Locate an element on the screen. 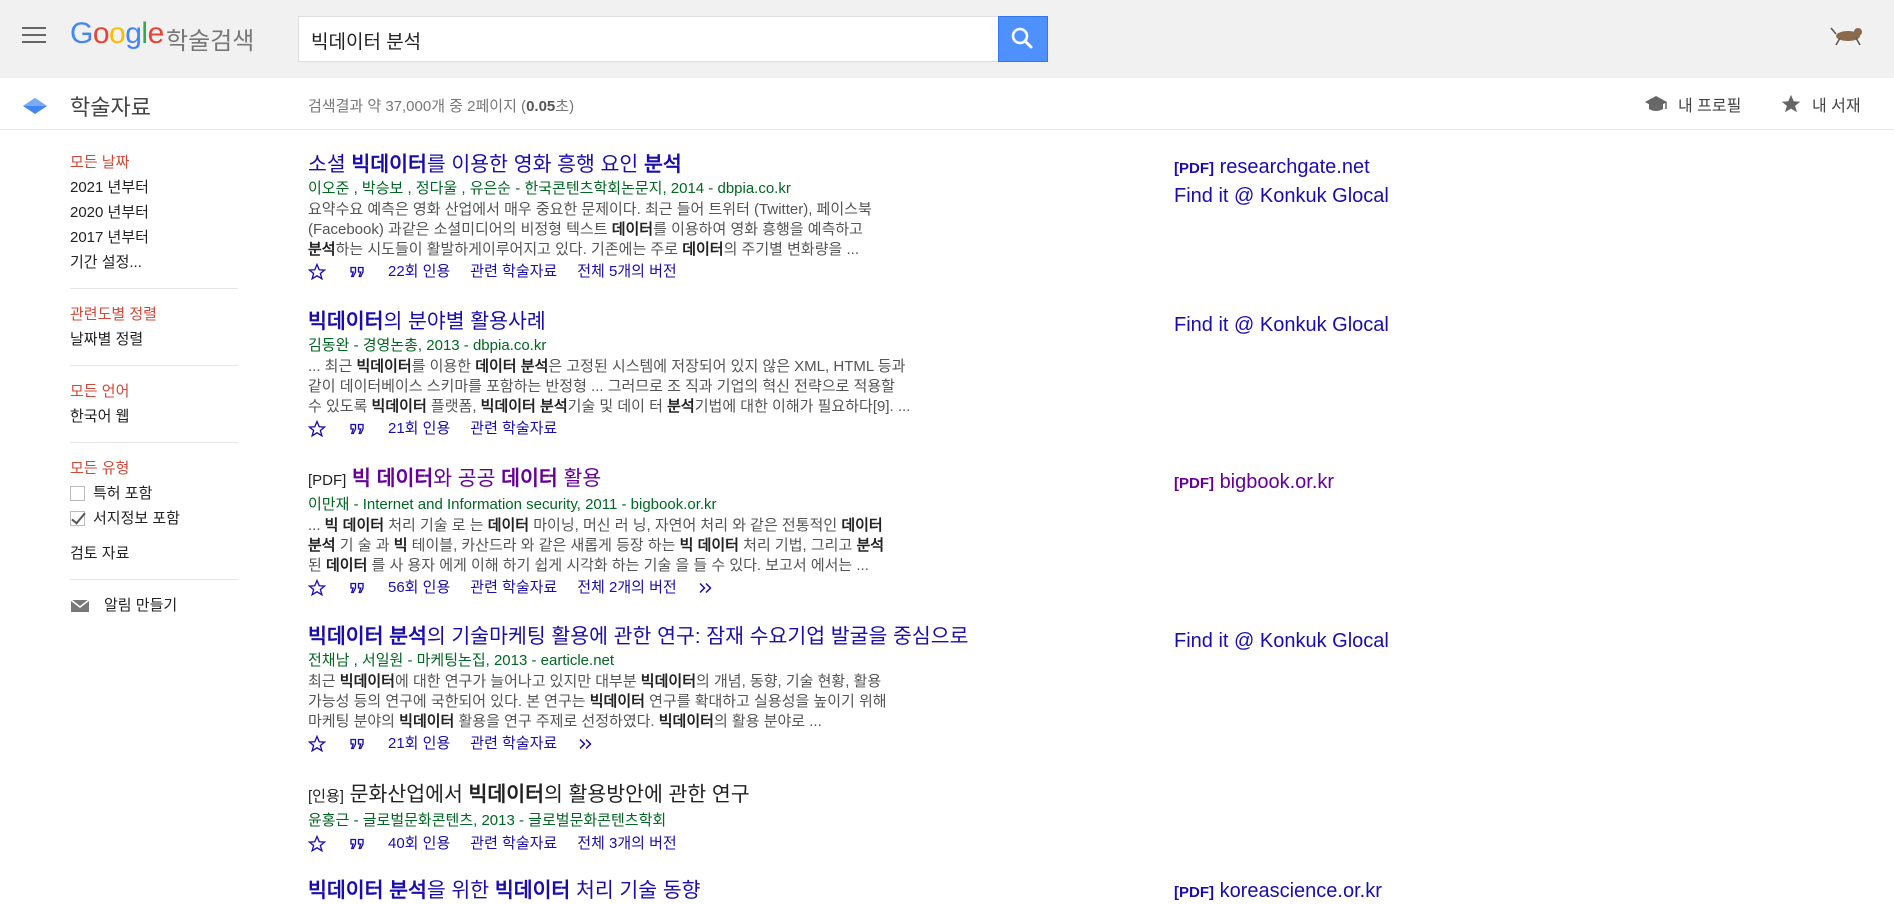 Image resolution: width=1894 pixels, height=904 pixels. all-versions-link: 전체 3개의 버전 is located at coordinates (626, 844).